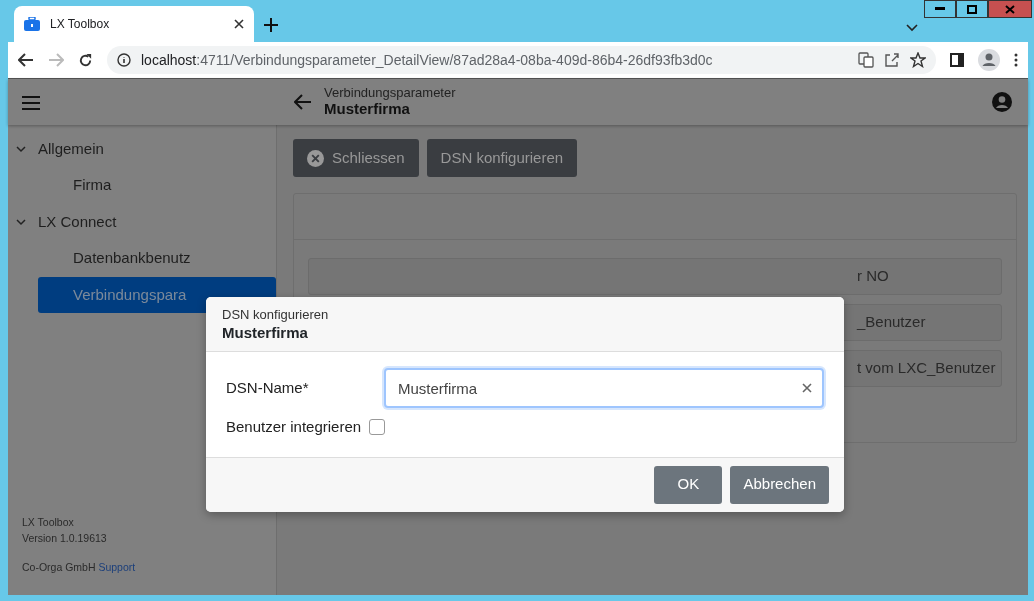 Image resolution: width=1034 pixels, height=601 pixels. I want to click on plus-icon, so click(271, 25).